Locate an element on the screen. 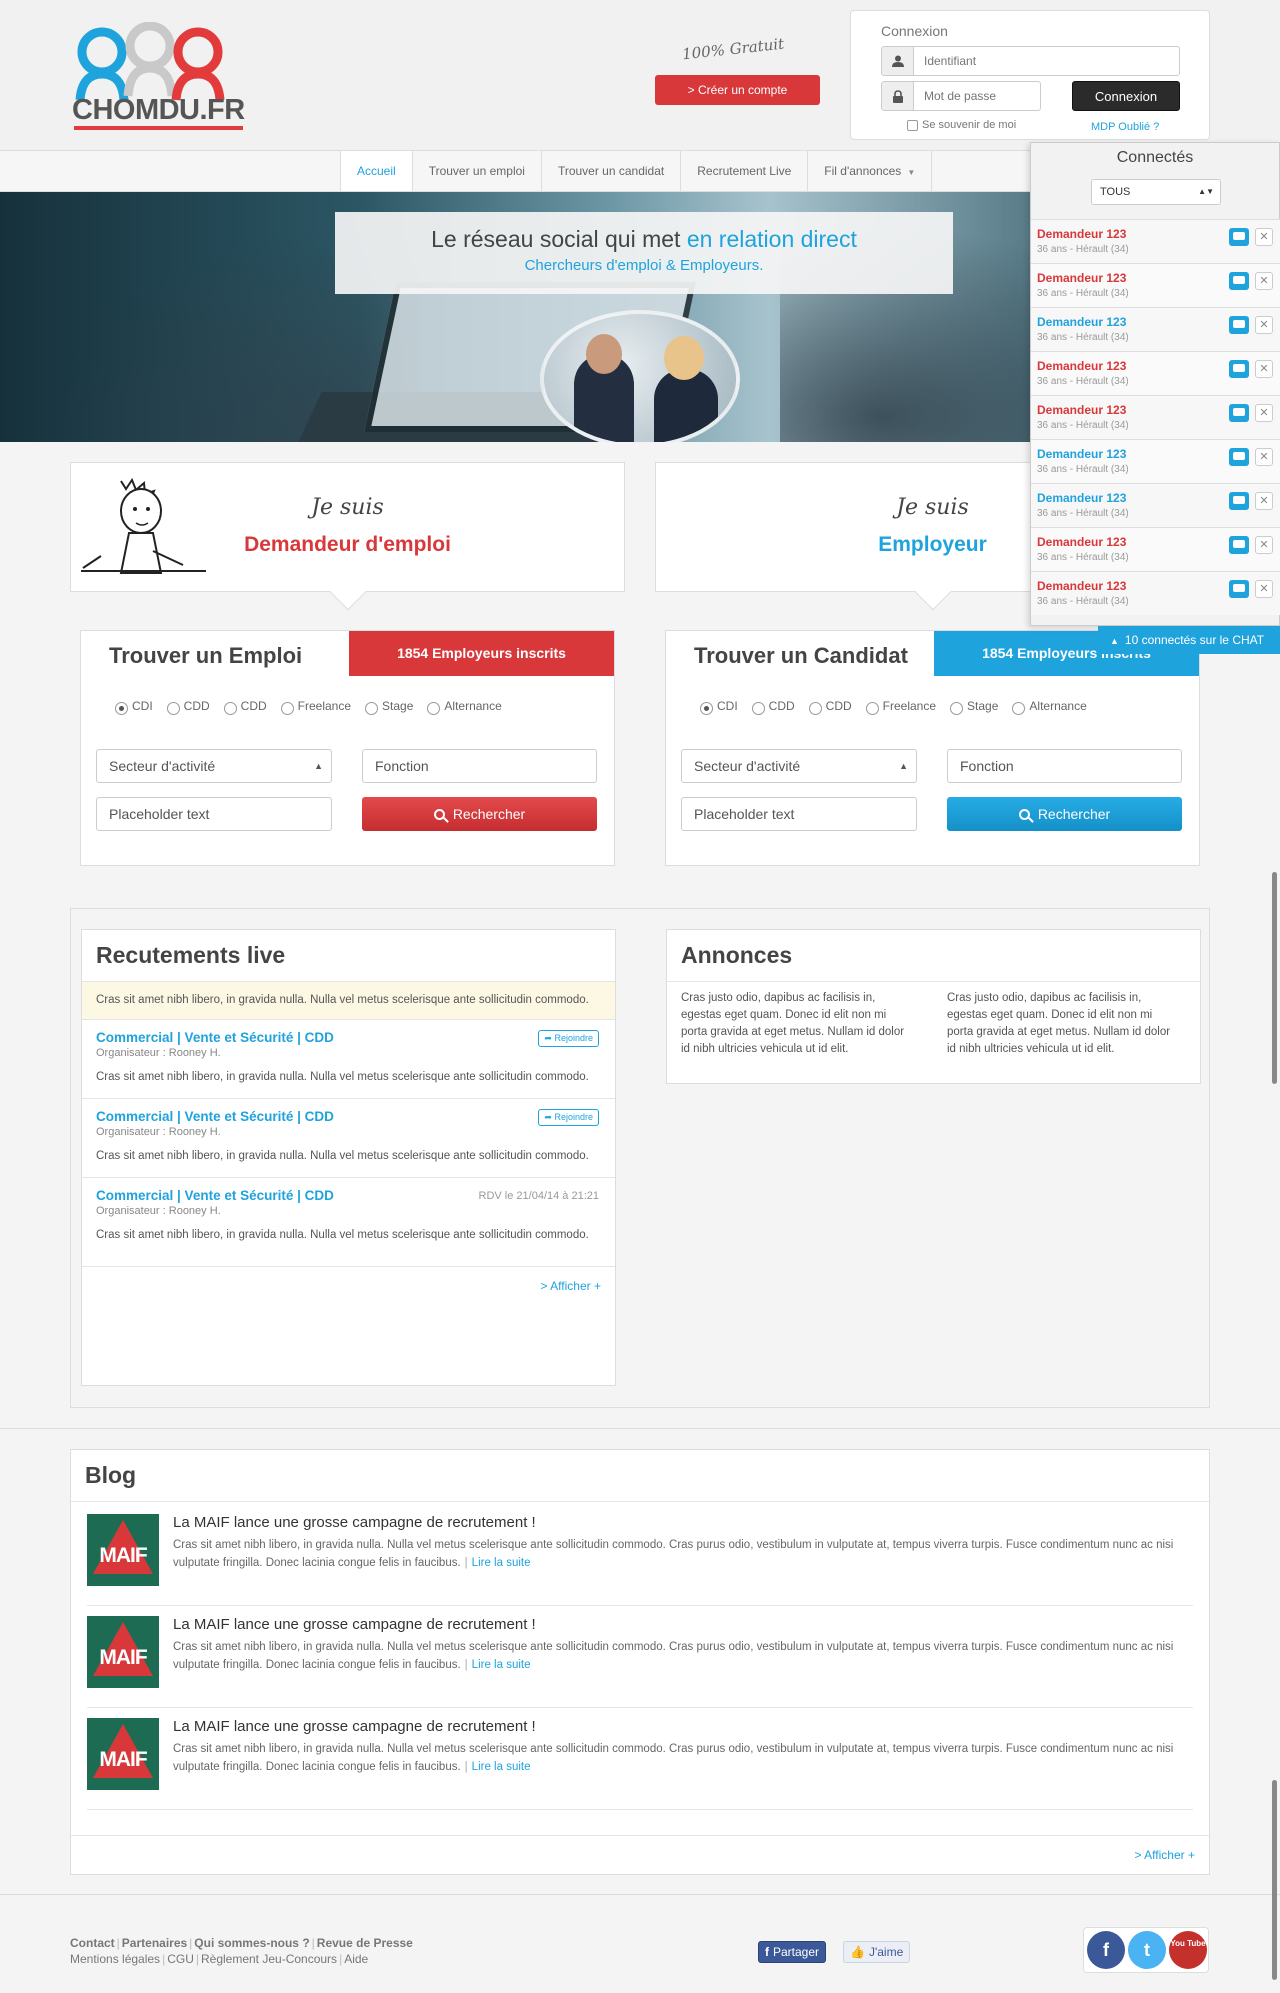 The width and height of the screenshot is (1280, 1993). seeker-radio-cdd-2: CDD is located at coordinates (245, 707).